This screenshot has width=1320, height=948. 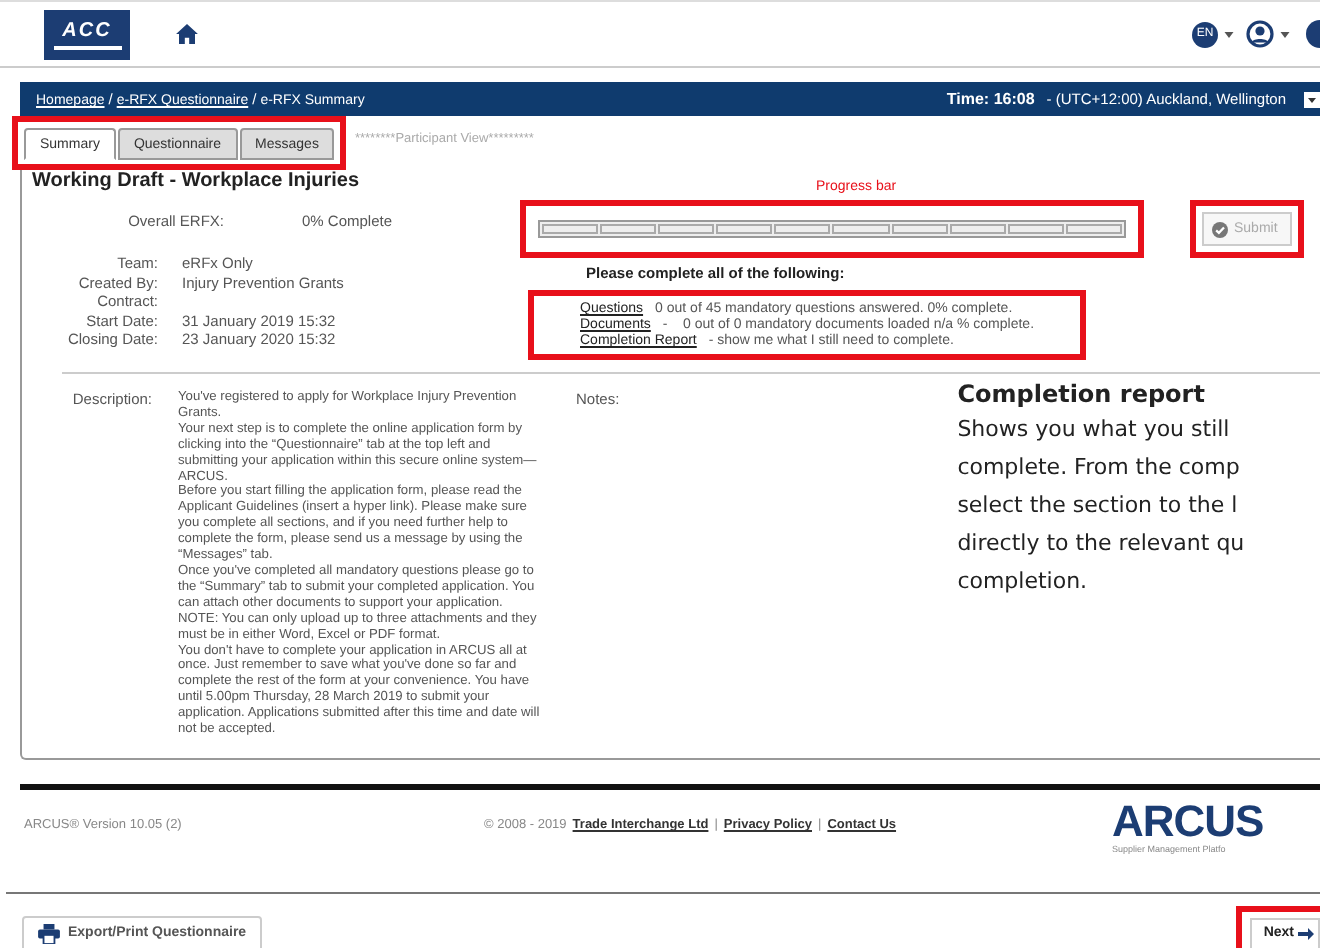 What do you see at coordinates (1101, 544) in the screenshot?
I see `callout-text: directly to the relevant qu` at bounding box center [1101, 544].